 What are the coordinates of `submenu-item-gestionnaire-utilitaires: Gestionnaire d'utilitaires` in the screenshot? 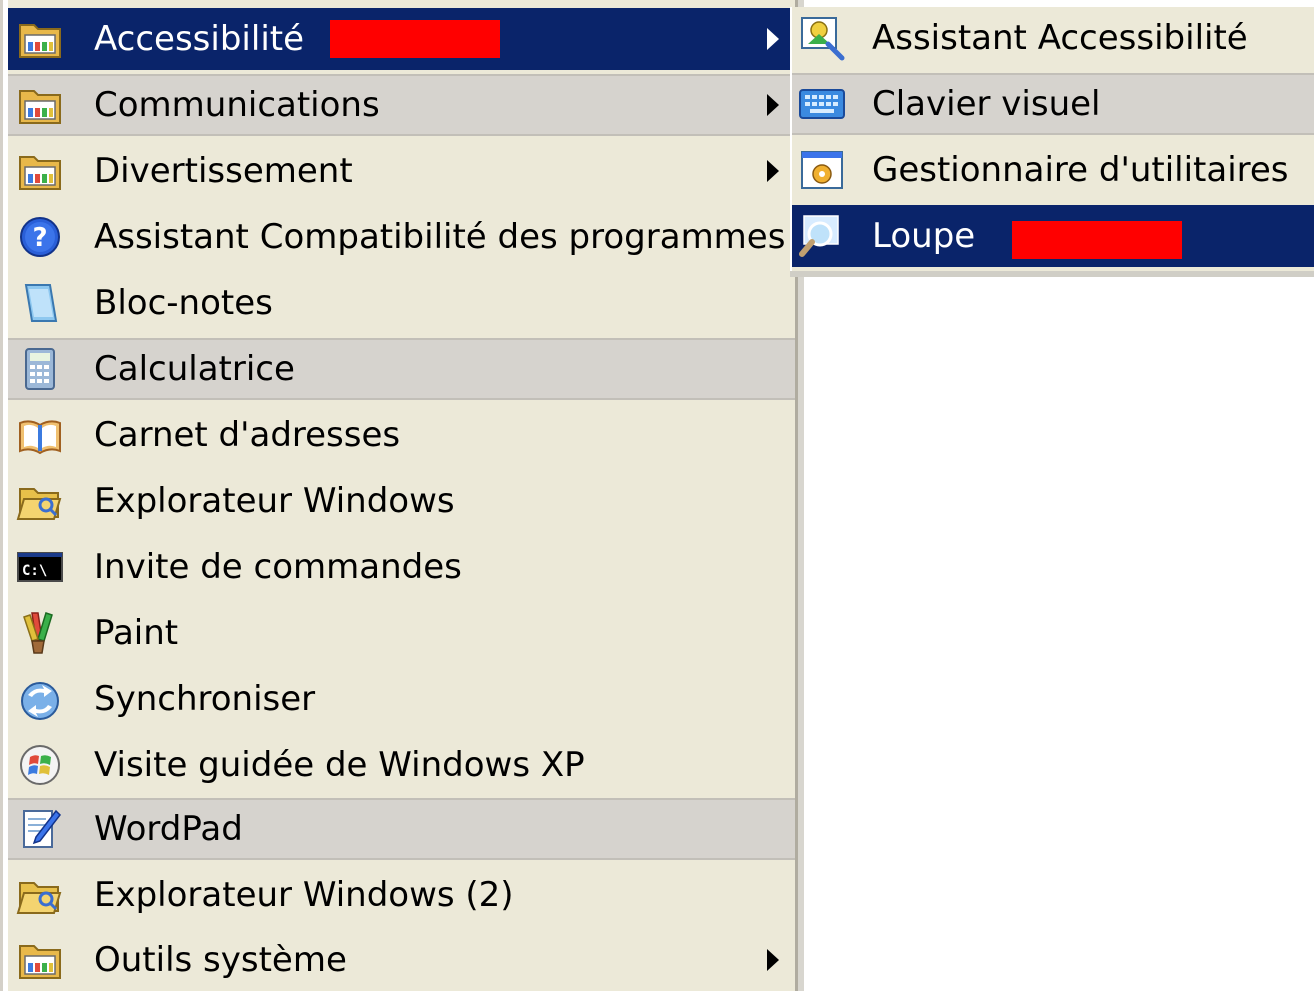 It's located at (1053, 170).